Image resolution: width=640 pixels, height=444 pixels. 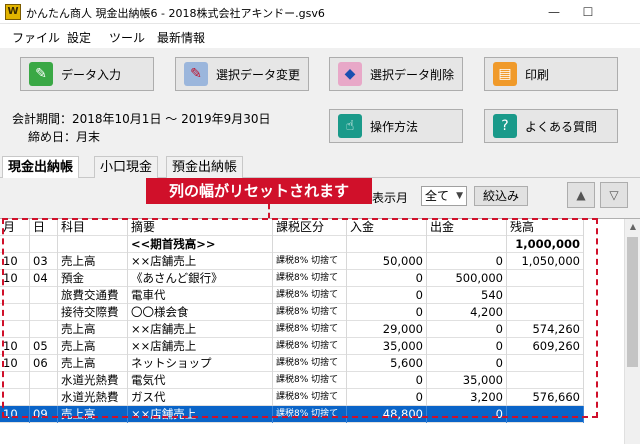 What do you see at coordinates (396, 126) in the screenshot?
I see `how-to-use-button: ☝ 操作方法` at bounding box center [396, 126].